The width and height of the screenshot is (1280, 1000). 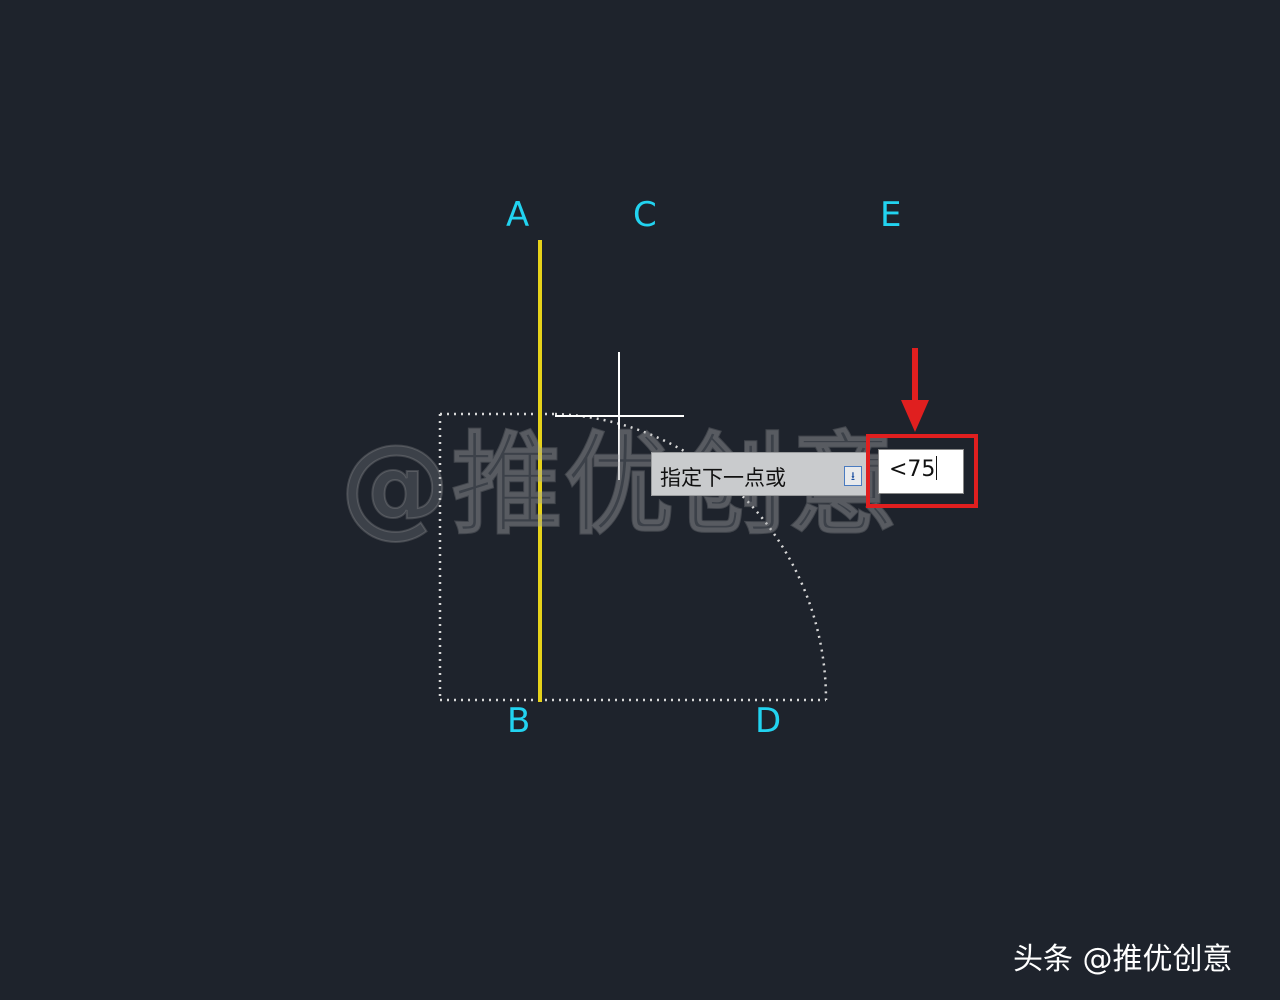 What do you see at coordinates (915, 416) in the screenshot?
I see `red-arrow-head` at bounding box center [915, 416].